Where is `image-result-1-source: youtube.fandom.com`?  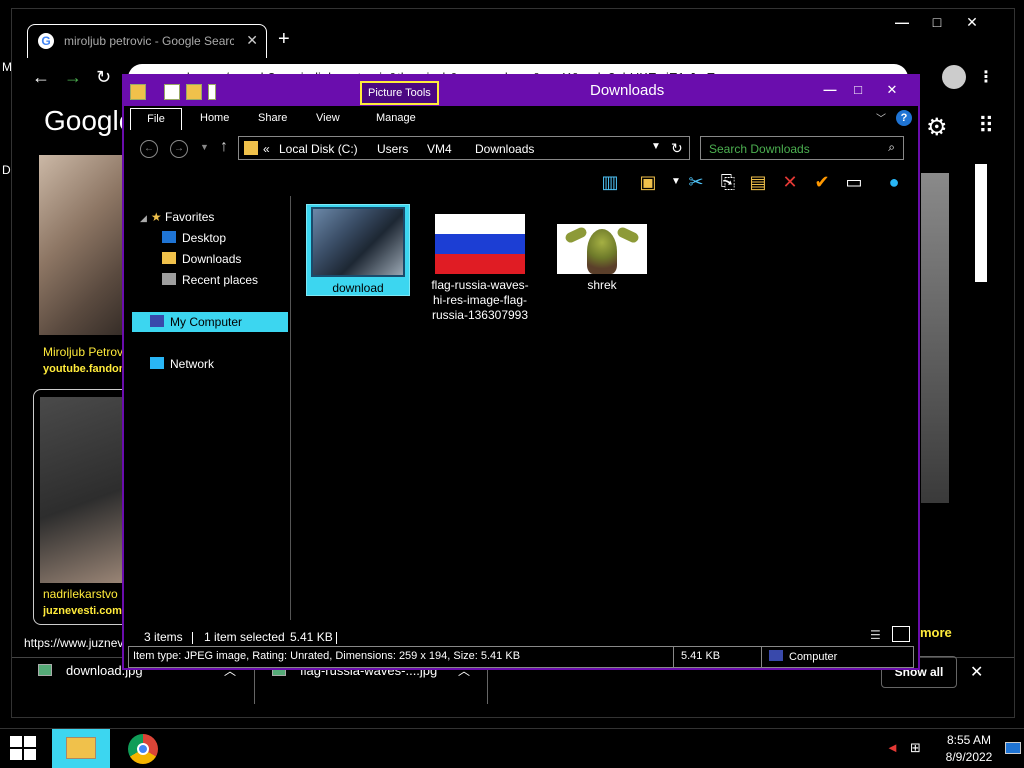
image-result-1-source: youtube.fandom.com is located at coordinates (86, 369).